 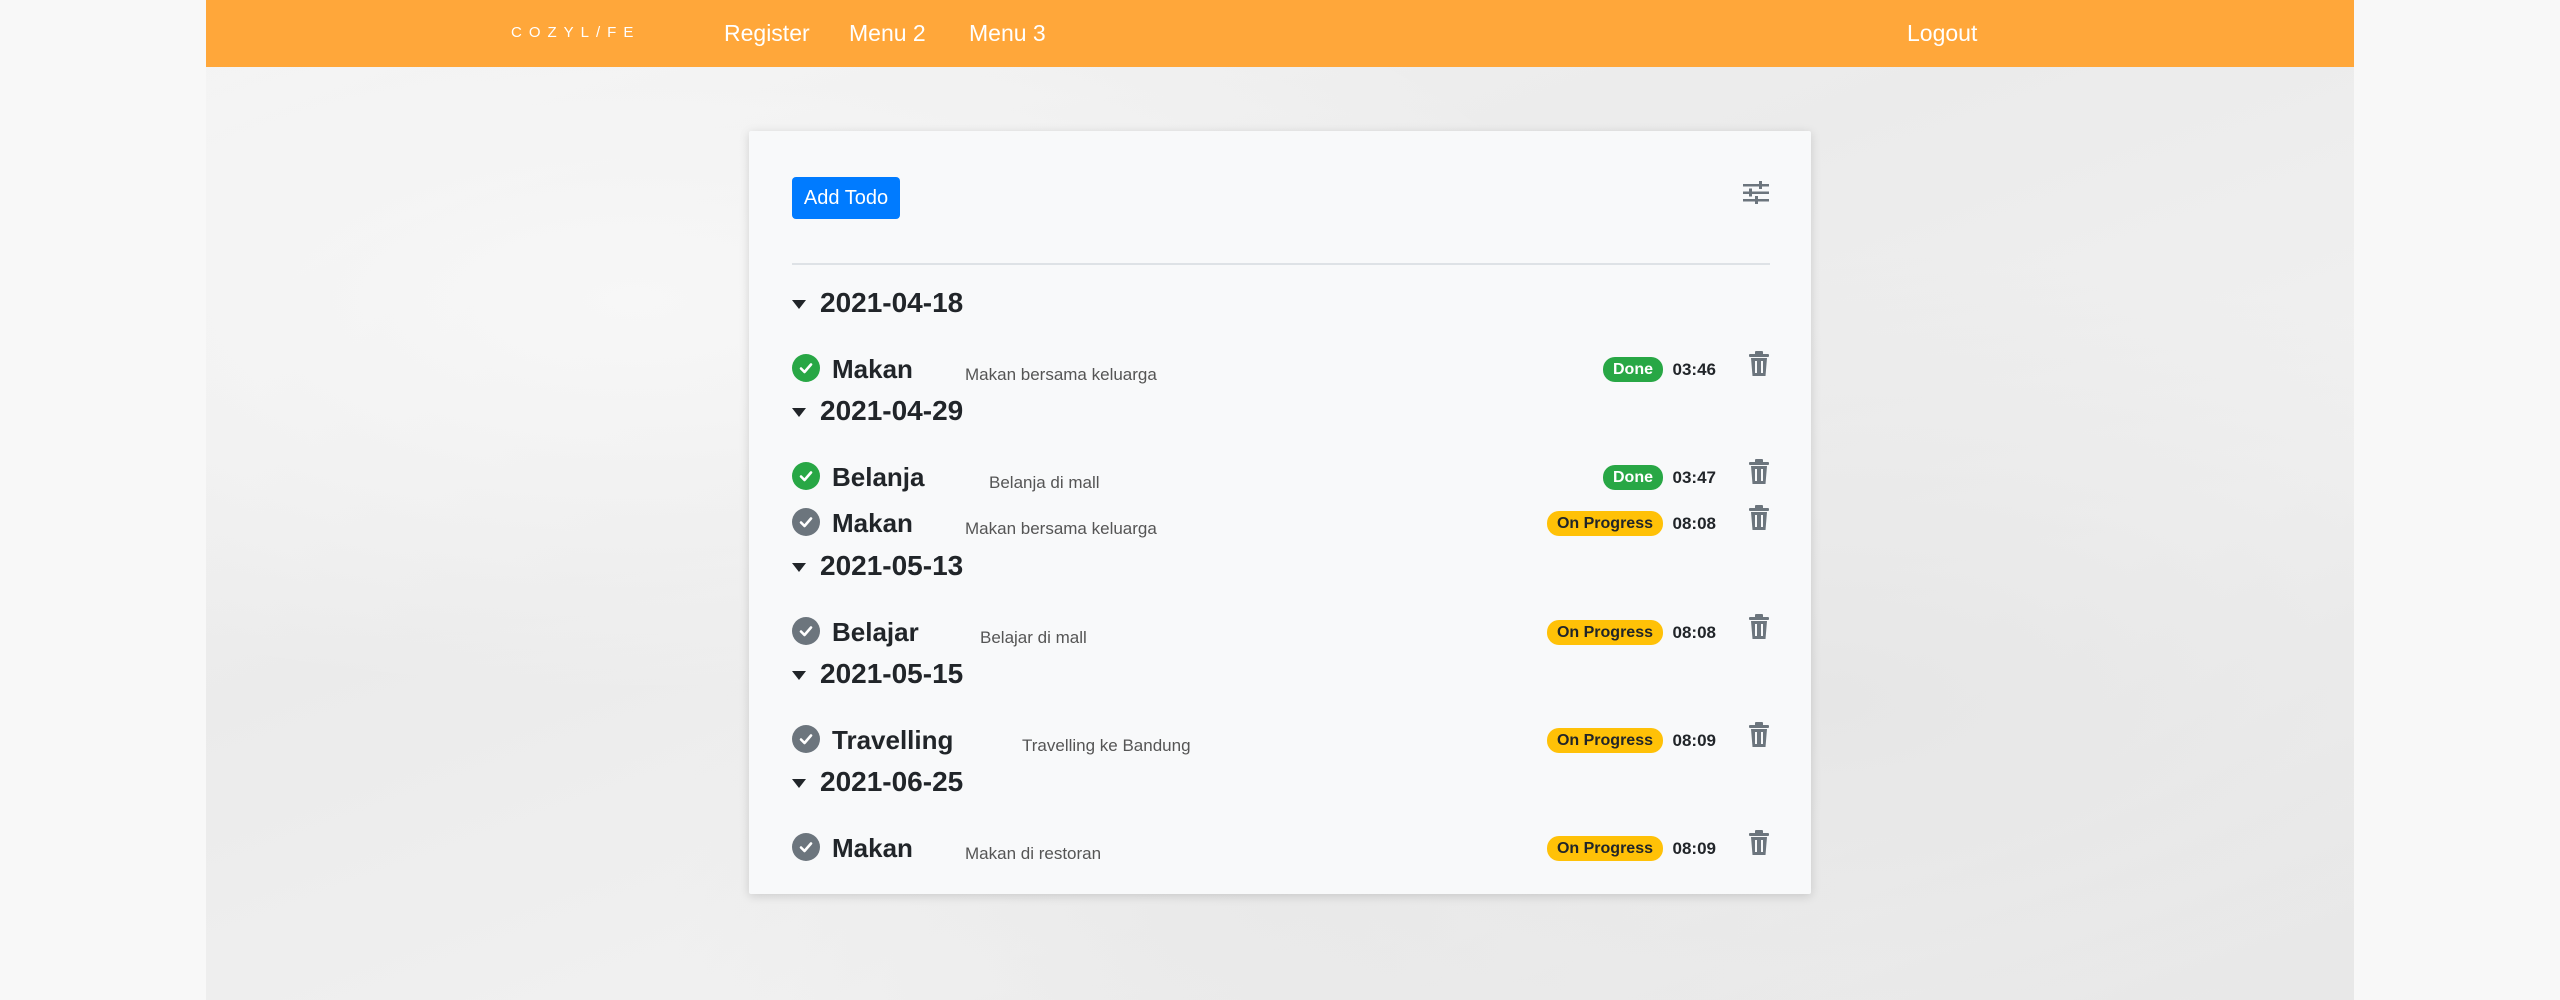 I want to click on group-date: 2021-05-13, so click(x=892, y=565).